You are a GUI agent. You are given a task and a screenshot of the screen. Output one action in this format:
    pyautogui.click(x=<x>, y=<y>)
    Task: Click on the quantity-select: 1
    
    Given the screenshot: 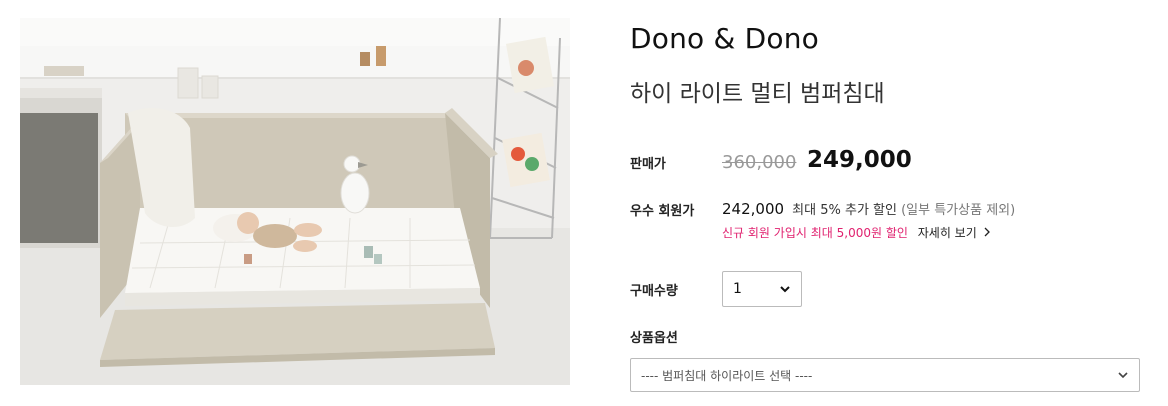 What is the action you would take?
    pyautogui.click(x=762, y=289)
    